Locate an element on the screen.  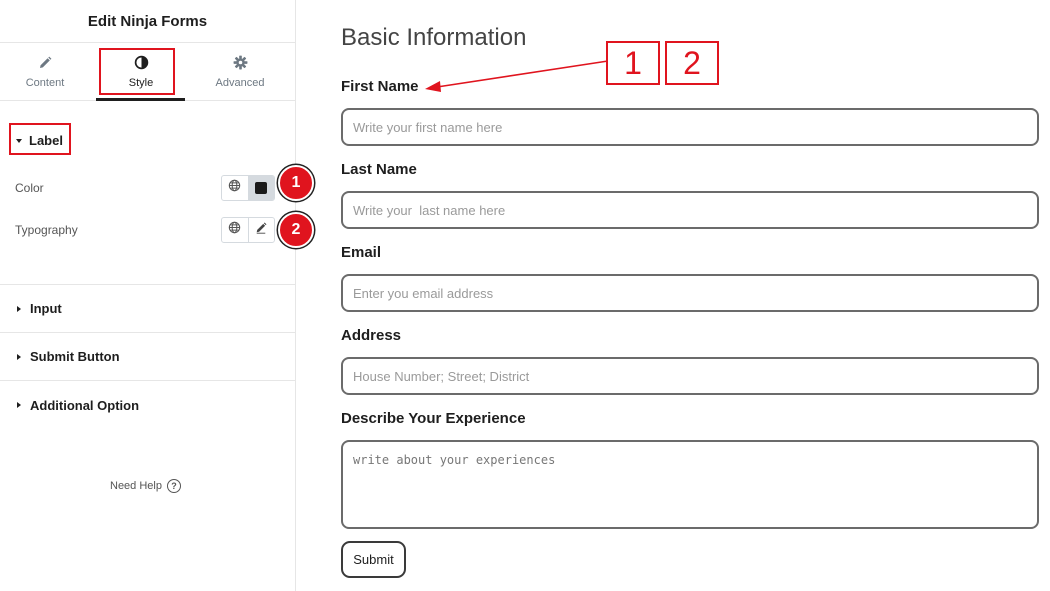
need-help-link: Need Help ? is located at coordinates (145, 486).